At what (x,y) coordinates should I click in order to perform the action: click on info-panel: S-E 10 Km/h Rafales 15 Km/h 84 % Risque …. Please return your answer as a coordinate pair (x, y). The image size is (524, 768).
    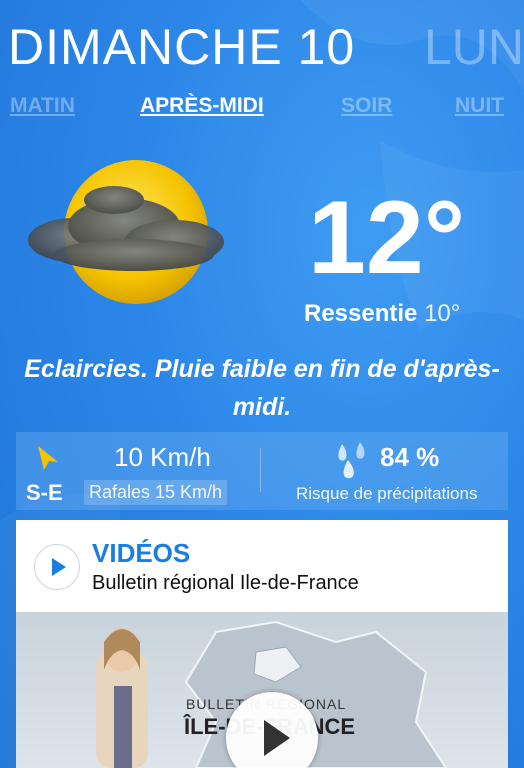
    Looking at the image, I should click on (262, 471).